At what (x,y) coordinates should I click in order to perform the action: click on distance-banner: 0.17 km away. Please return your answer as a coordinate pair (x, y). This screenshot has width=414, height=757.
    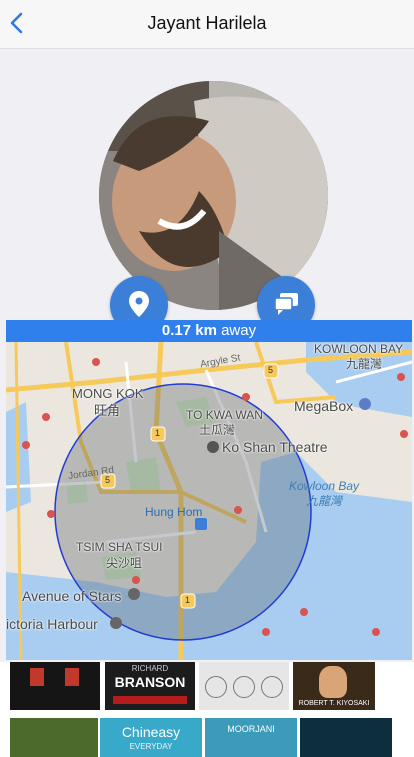
    Looking at the image, I should click on (209, 331).